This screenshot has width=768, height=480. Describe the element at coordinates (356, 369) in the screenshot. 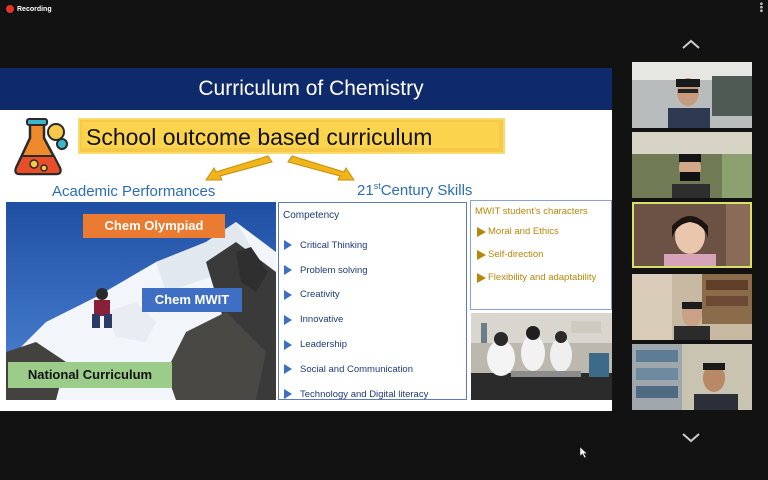

I see `list-item: Social and Communication` at that location.